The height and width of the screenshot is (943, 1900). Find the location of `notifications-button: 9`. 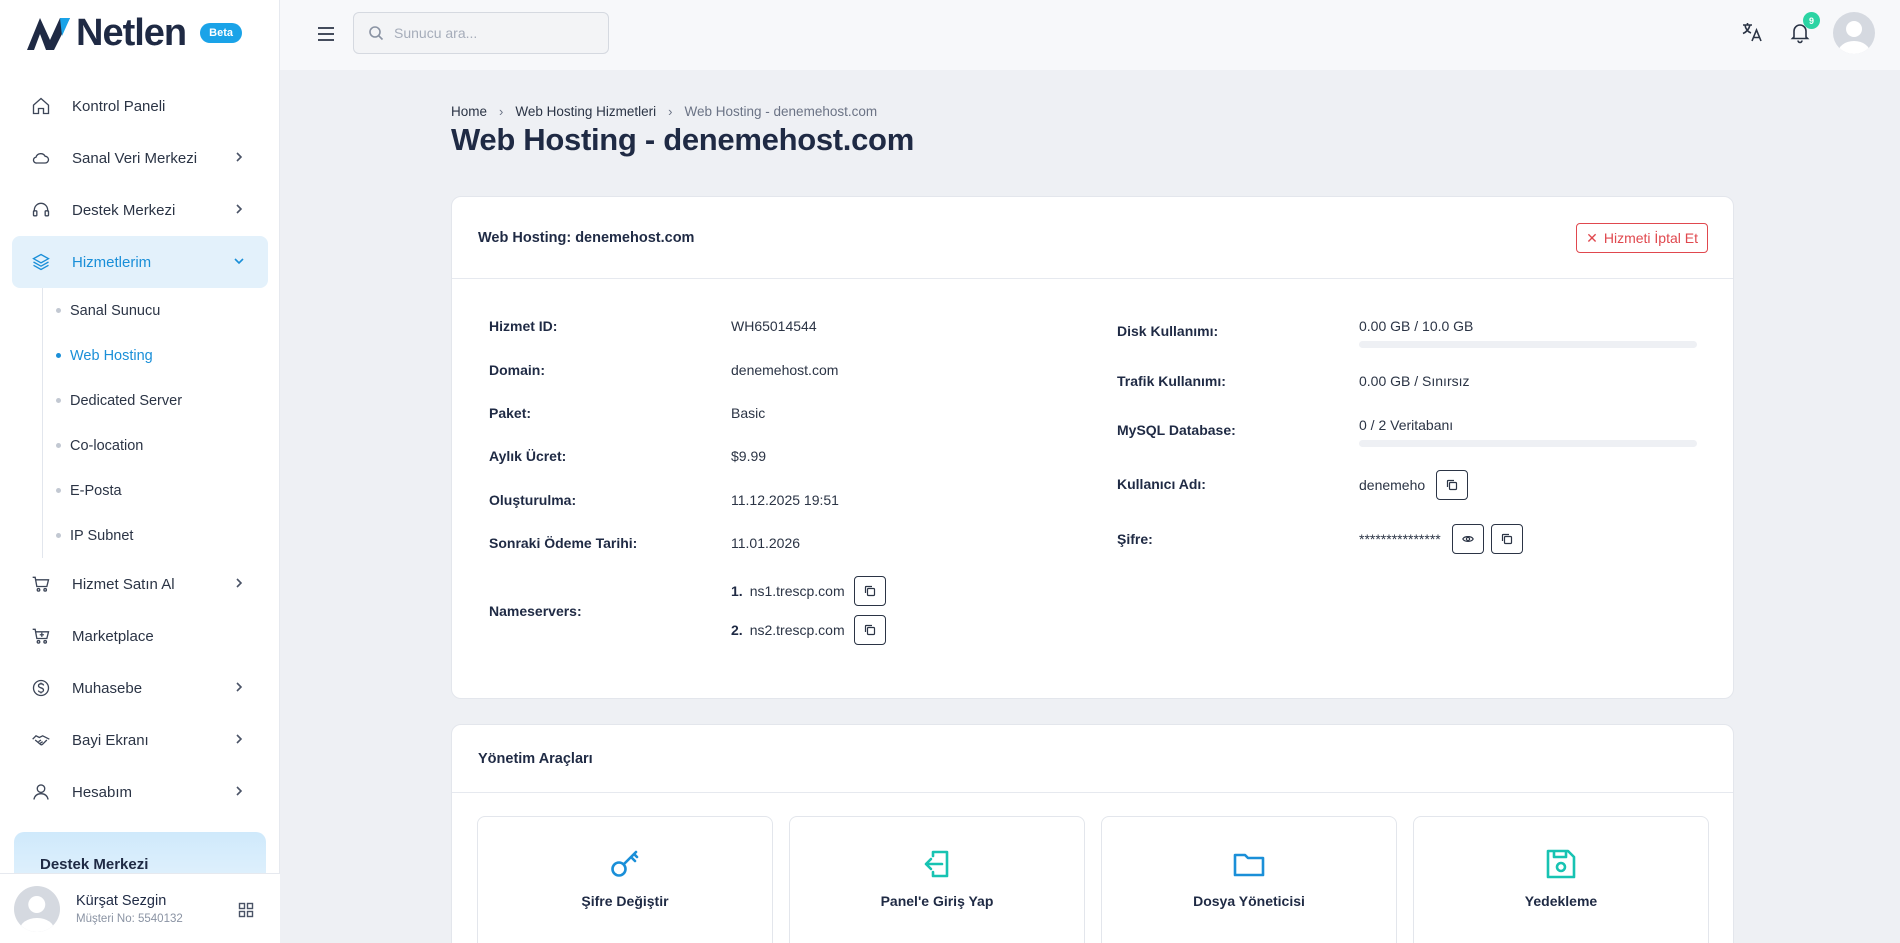

notifications-button: 9 is located at coordinates (1804, 28).